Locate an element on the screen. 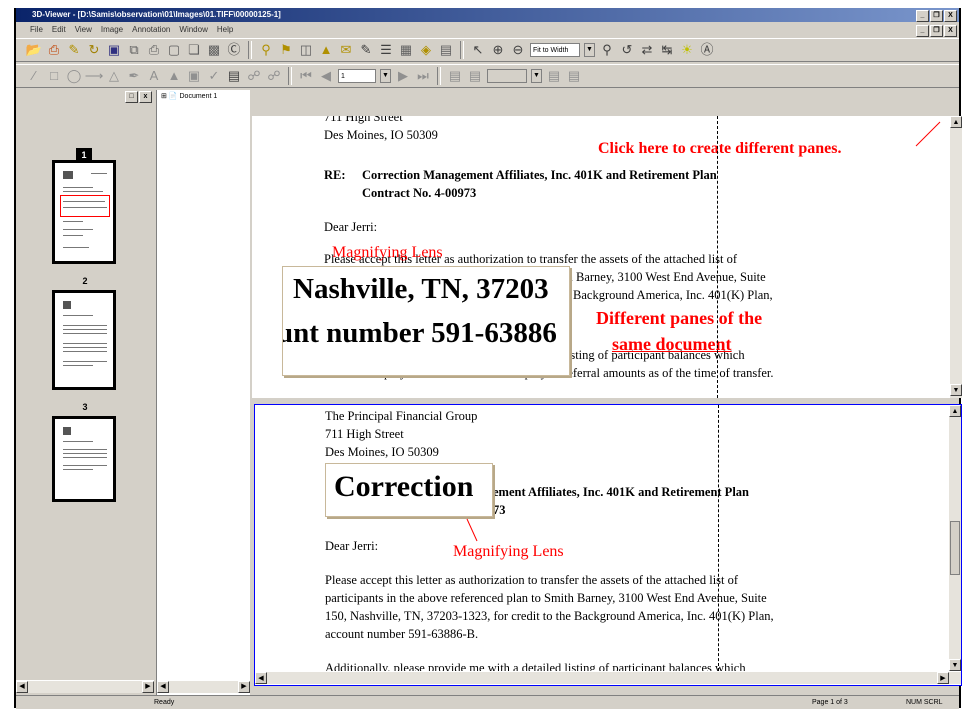  menu-window: Window is located at coordinates (193, 30).